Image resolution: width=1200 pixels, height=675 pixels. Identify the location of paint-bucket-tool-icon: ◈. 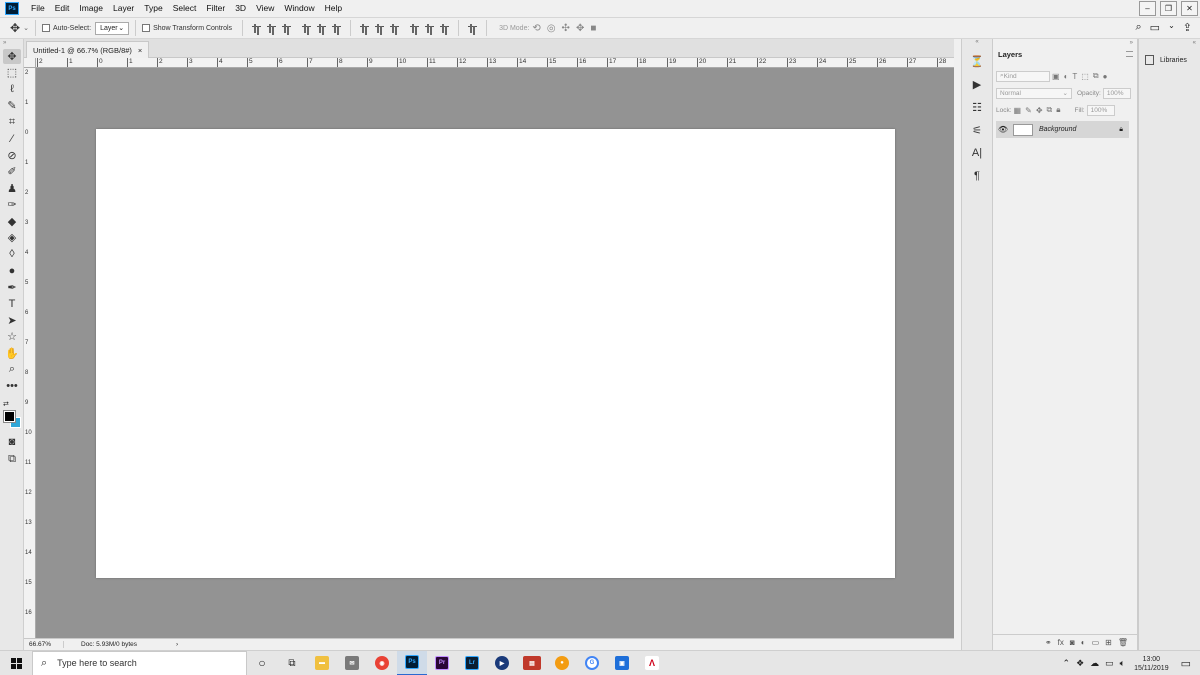
(12, 237).